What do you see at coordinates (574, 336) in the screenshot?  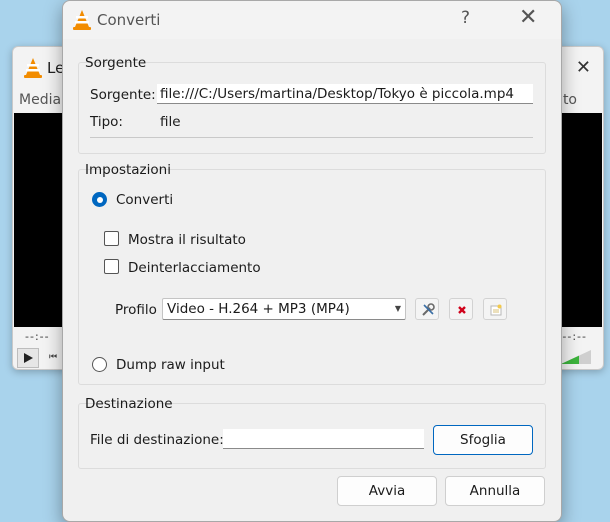 I see `vlc-total-time: --:--` at bounding box center [574, 336].